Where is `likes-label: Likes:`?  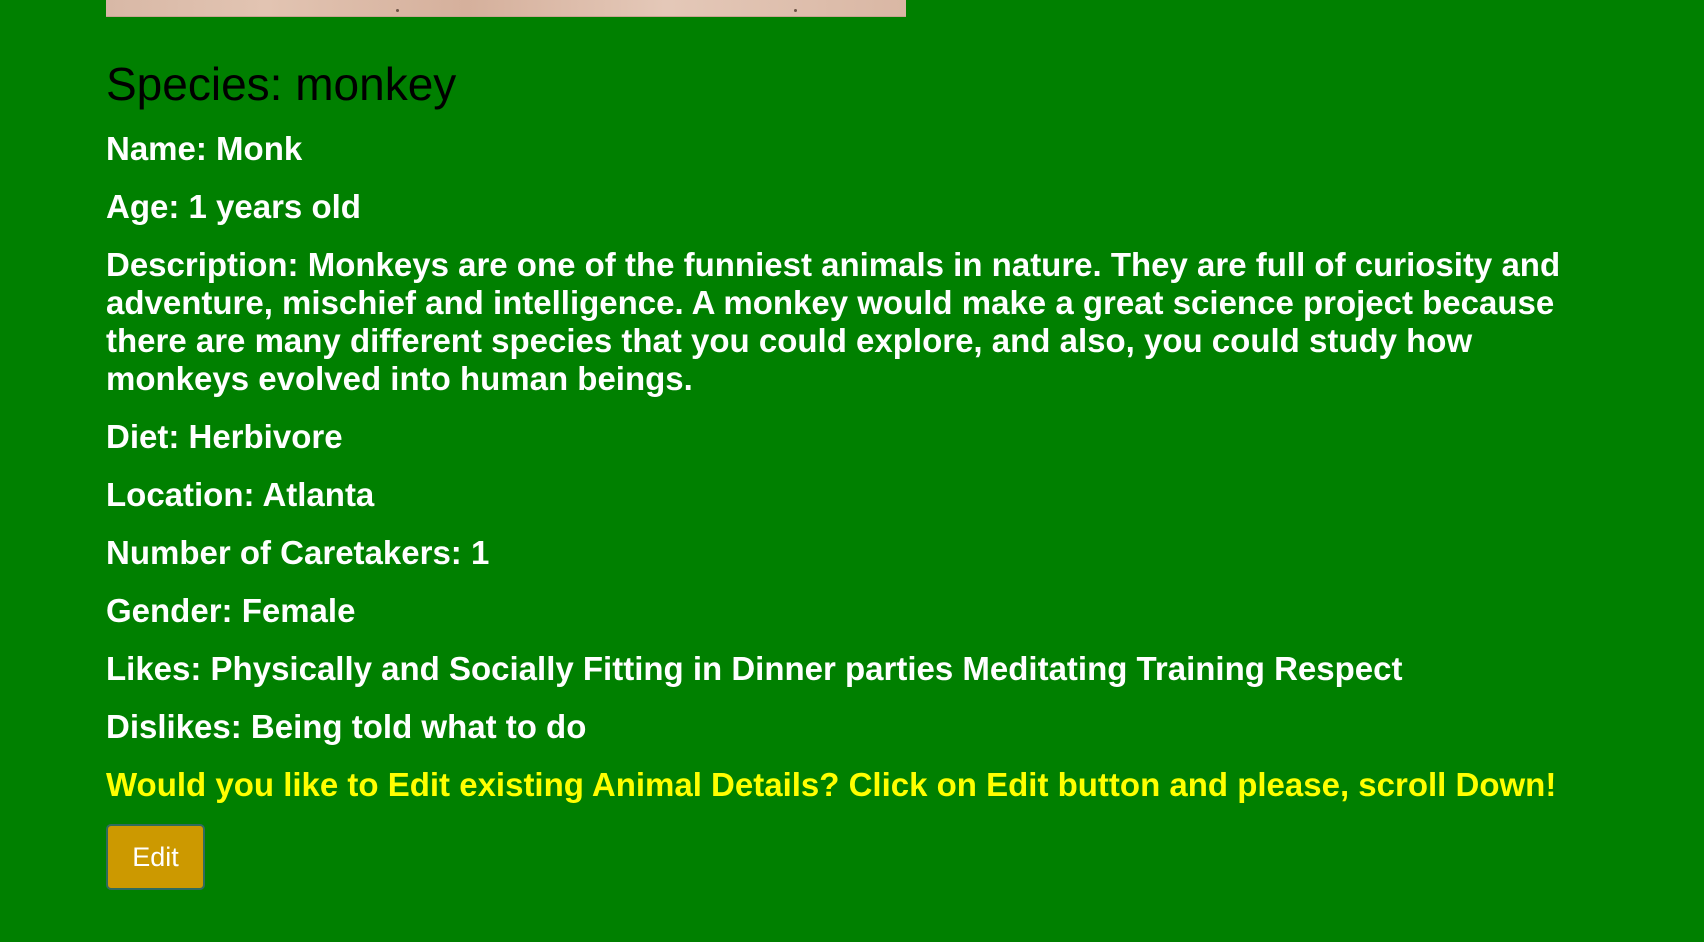
likes-label: Likes: is located at coordinates (158, 668).